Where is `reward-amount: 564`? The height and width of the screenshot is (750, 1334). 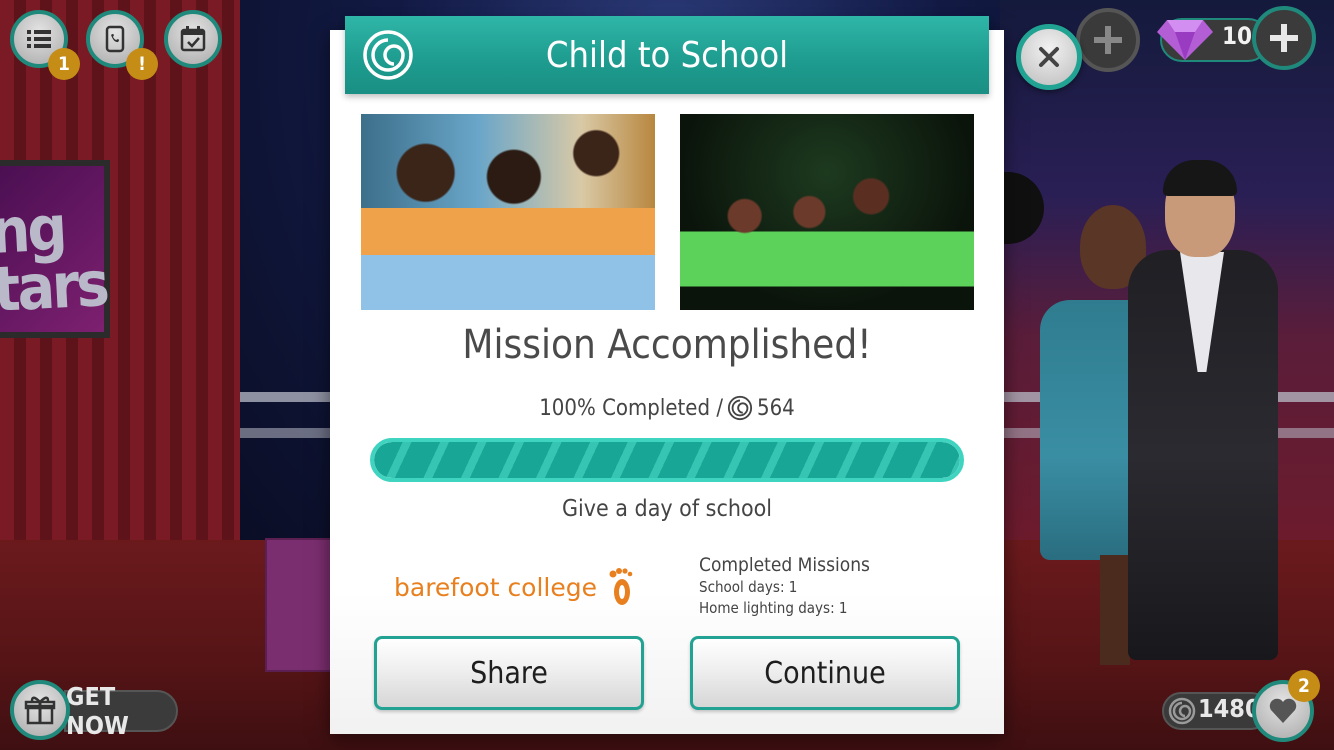 reward-amount: 564 is located at coordinates (776, 408).